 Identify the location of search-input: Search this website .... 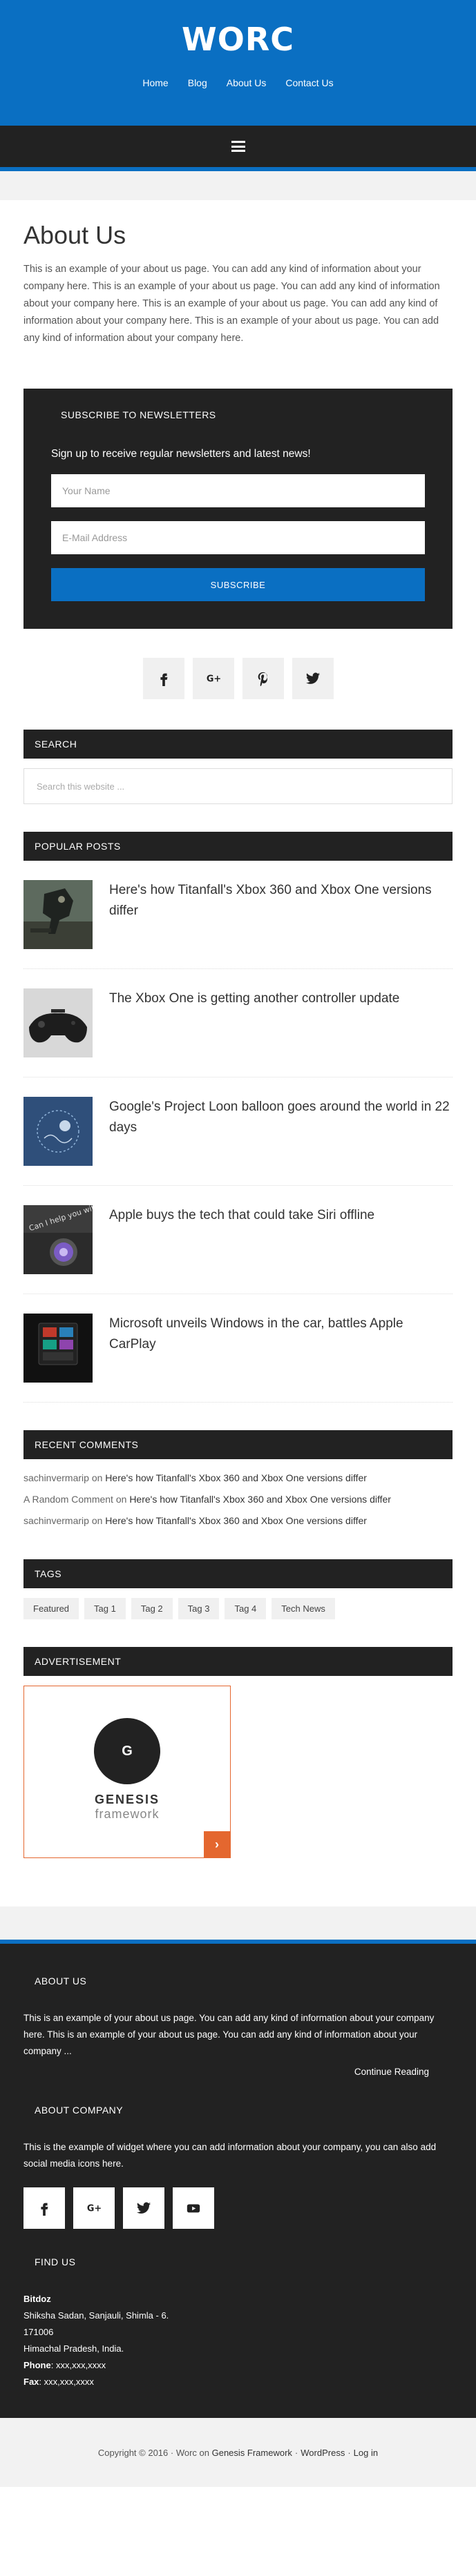
(238, 786).